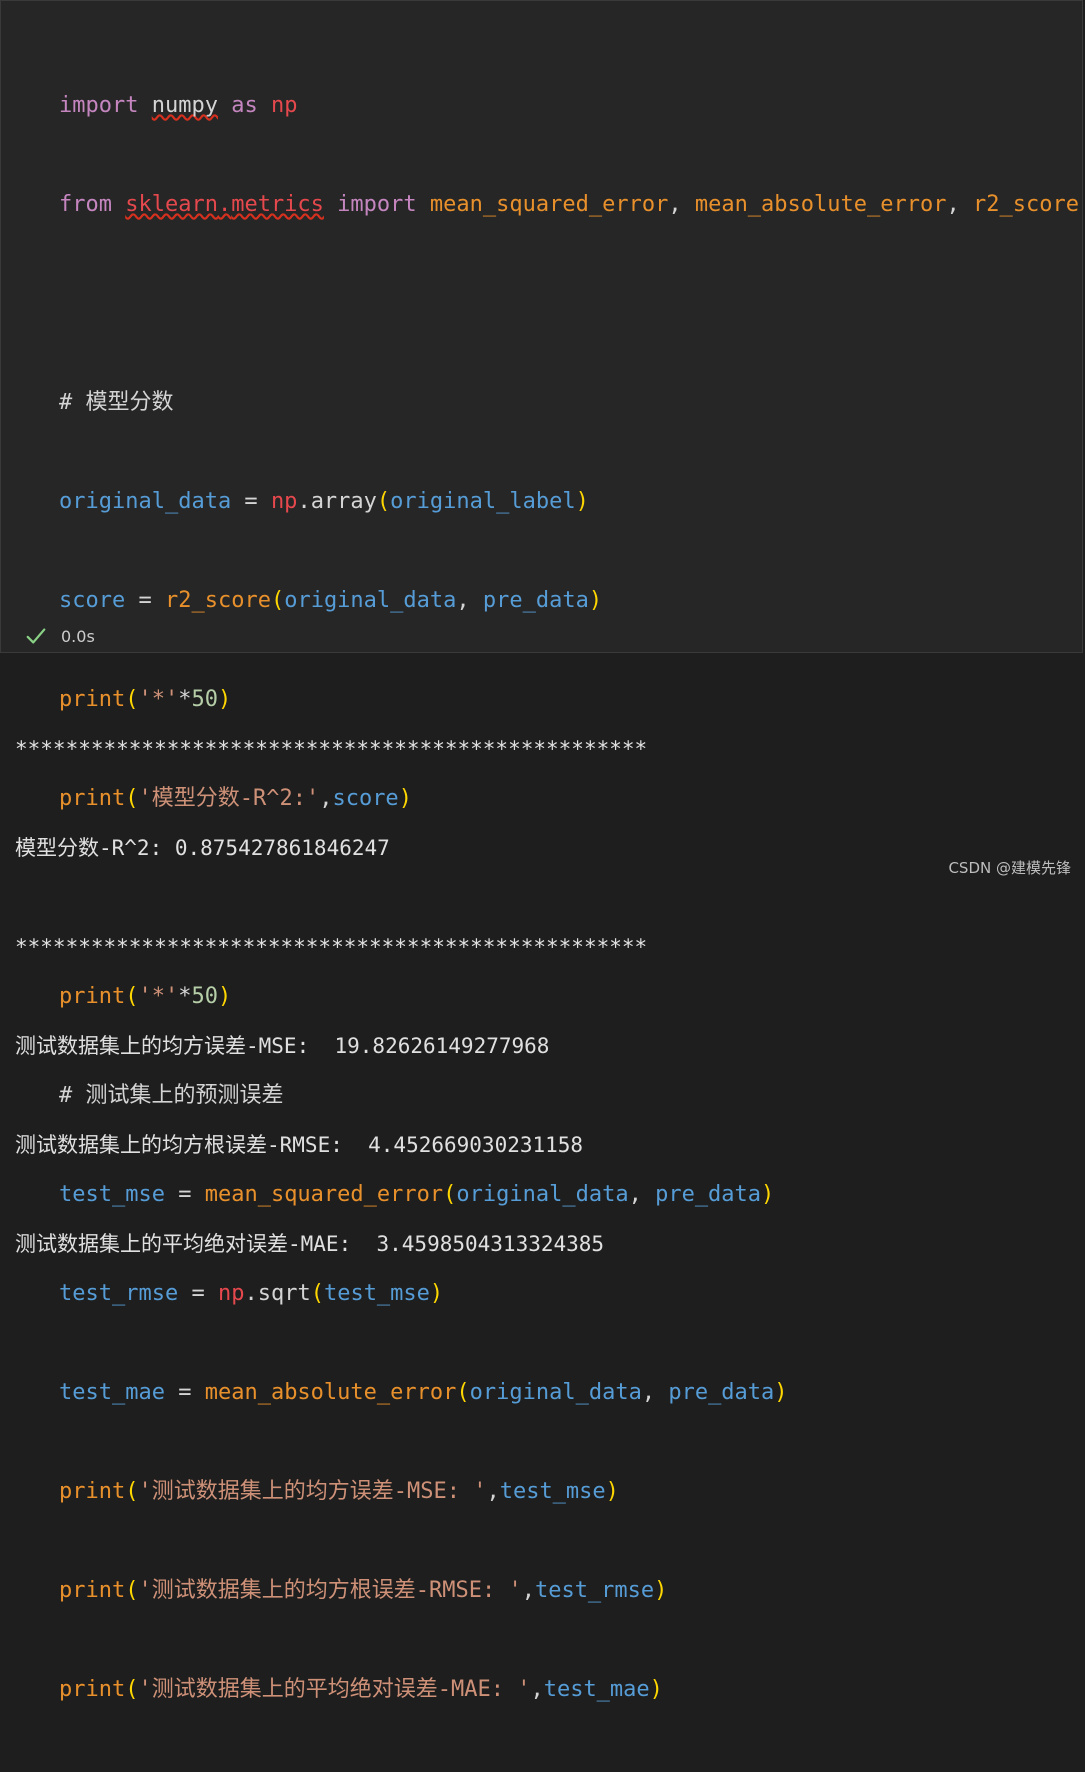 The width and height of the screenshot is (1085, 1772). What do you see at coordinates (171, 204) in the screenshot?
I see `module-sklearn: sklearn` at bounding box center [171, 204].